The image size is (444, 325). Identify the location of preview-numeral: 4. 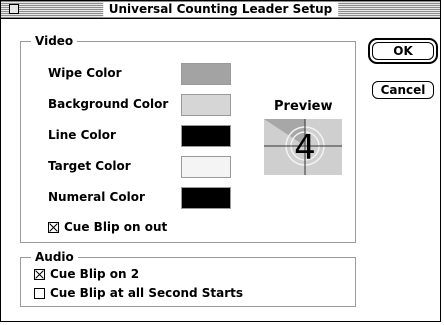
(305, 148).